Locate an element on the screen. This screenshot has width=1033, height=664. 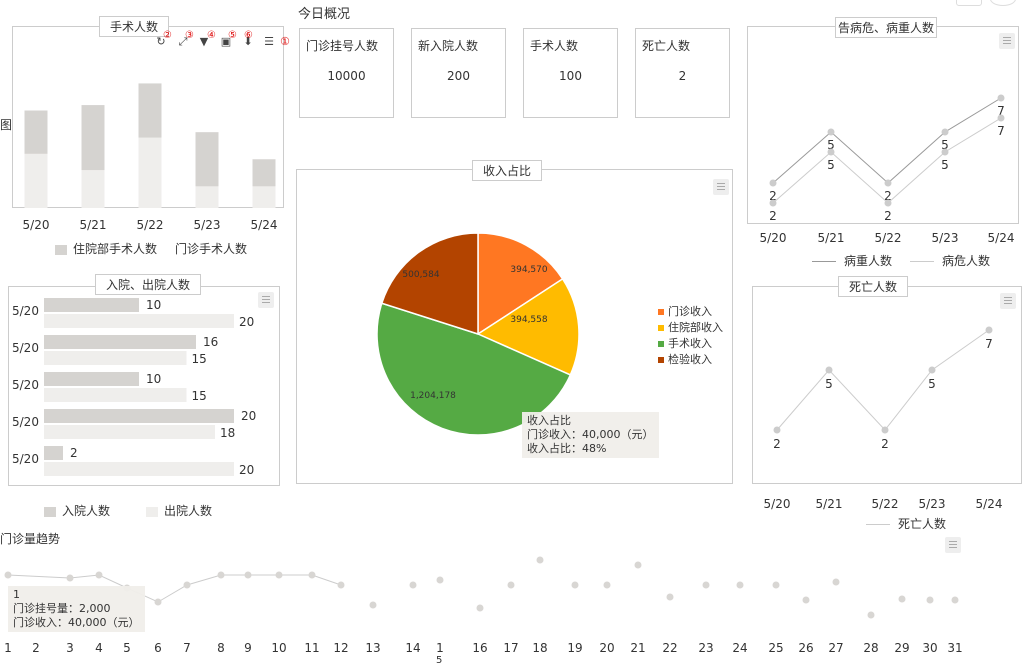
x-tick-label: 9 is located at coordinates (248, 648).